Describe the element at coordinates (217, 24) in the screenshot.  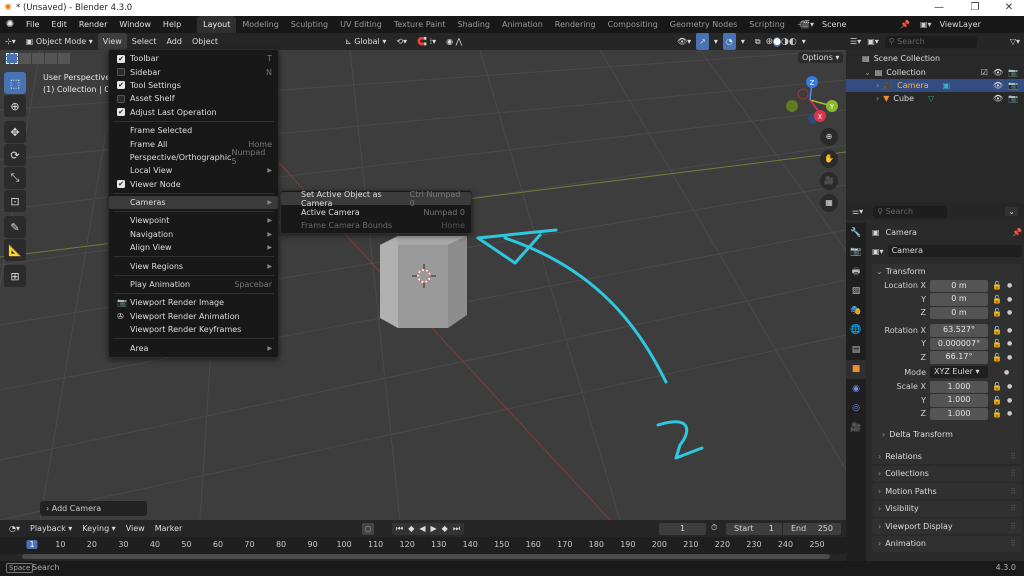
I see `workspace-tab-layout: Layout` at that location.